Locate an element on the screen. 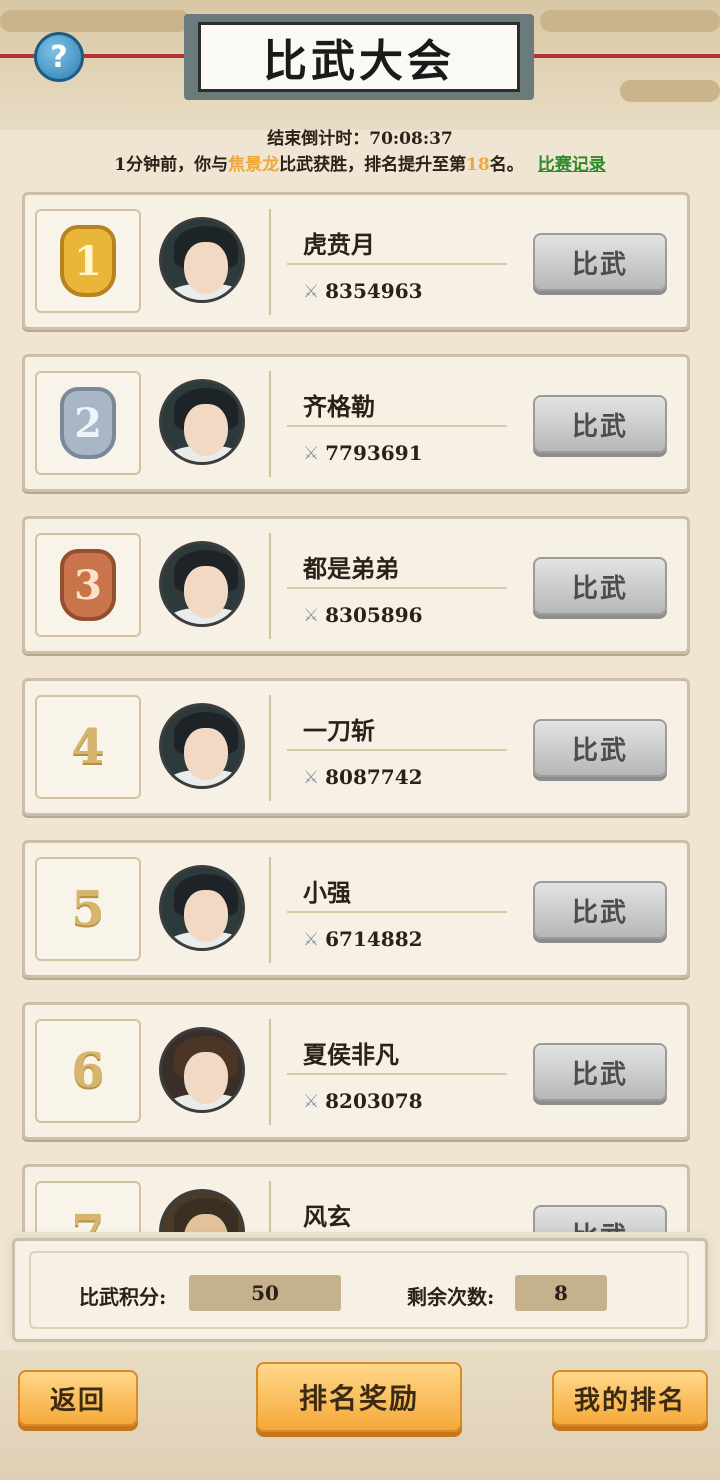 This screenshot has height=1480, width=720. power-value: 8354963 is located at coordinates (374, 291).